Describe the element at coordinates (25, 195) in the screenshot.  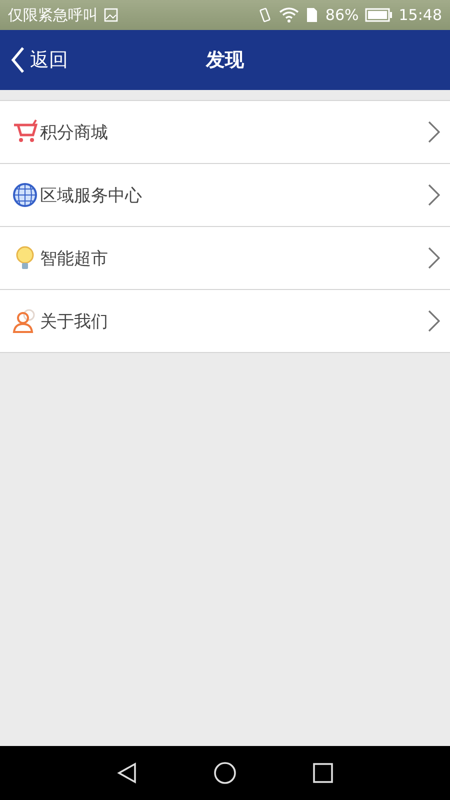
I see `globe-icon` at that location.